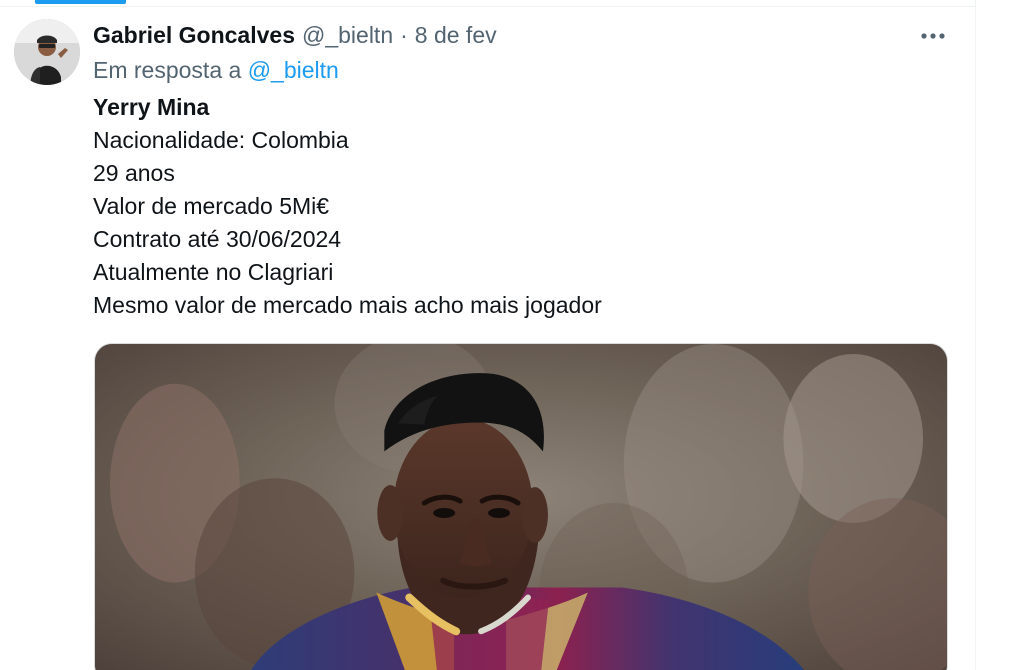 This screenshot has width=1014, height=670. I want to click on tweet-line-contract: Contrato até 30/06/2024, so click(217, 239).